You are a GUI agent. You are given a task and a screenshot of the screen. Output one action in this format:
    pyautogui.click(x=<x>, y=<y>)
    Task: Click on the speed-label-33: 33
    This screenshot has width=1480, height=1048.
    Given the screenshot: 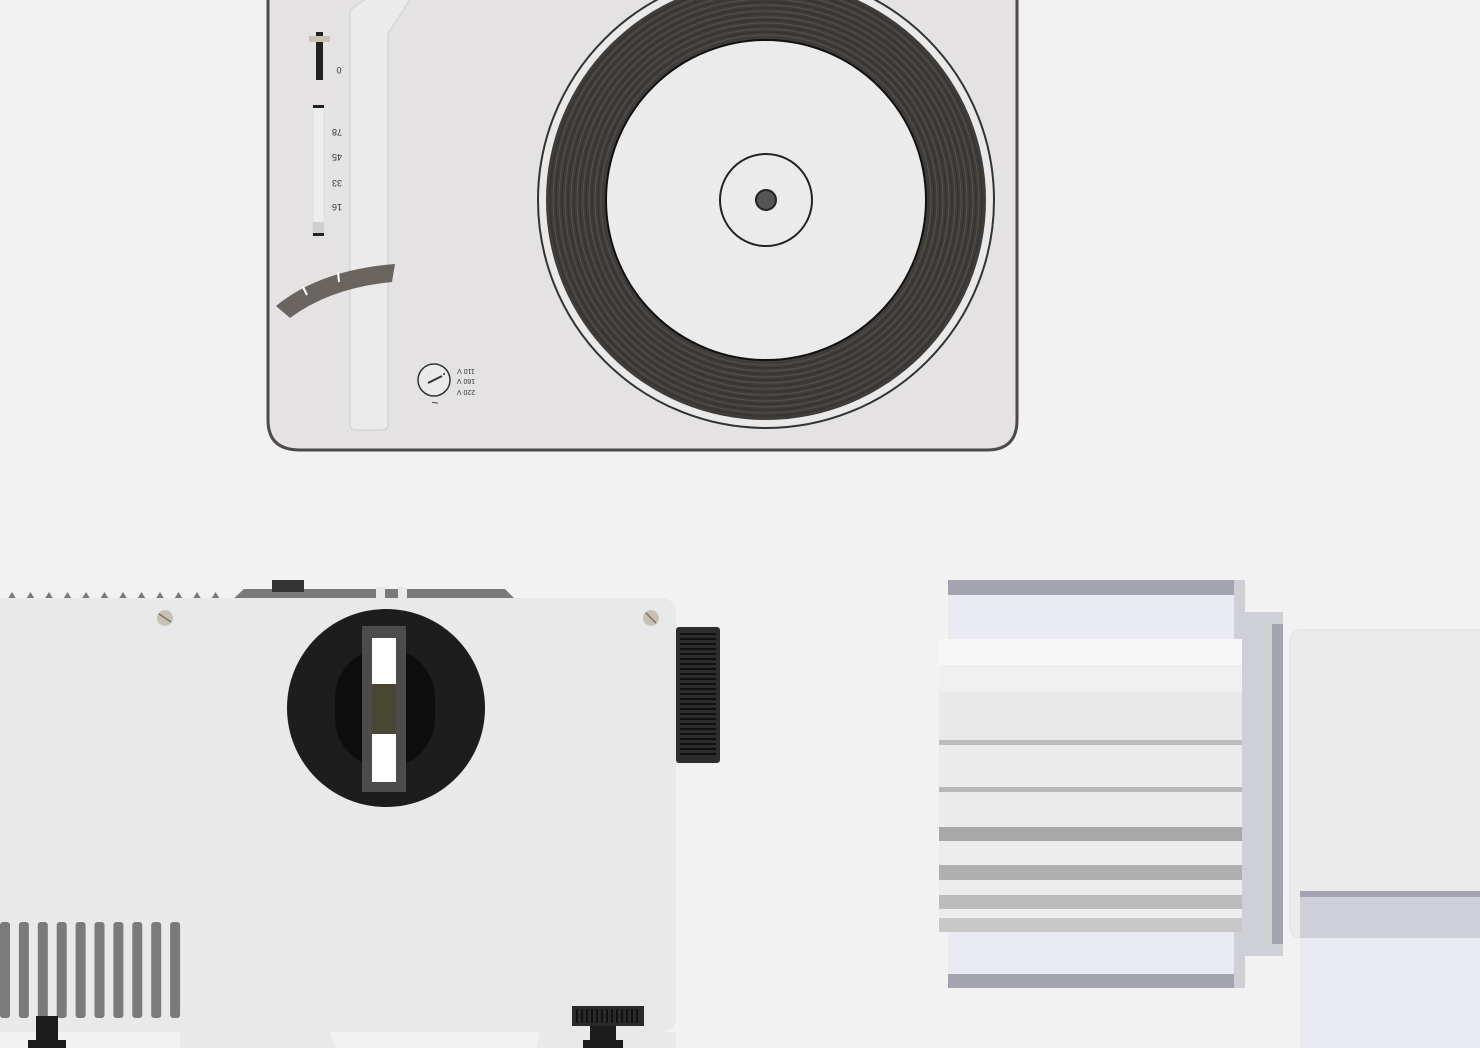 What is the action you would take?
    pyautogui.click(x=337, y=183)
    